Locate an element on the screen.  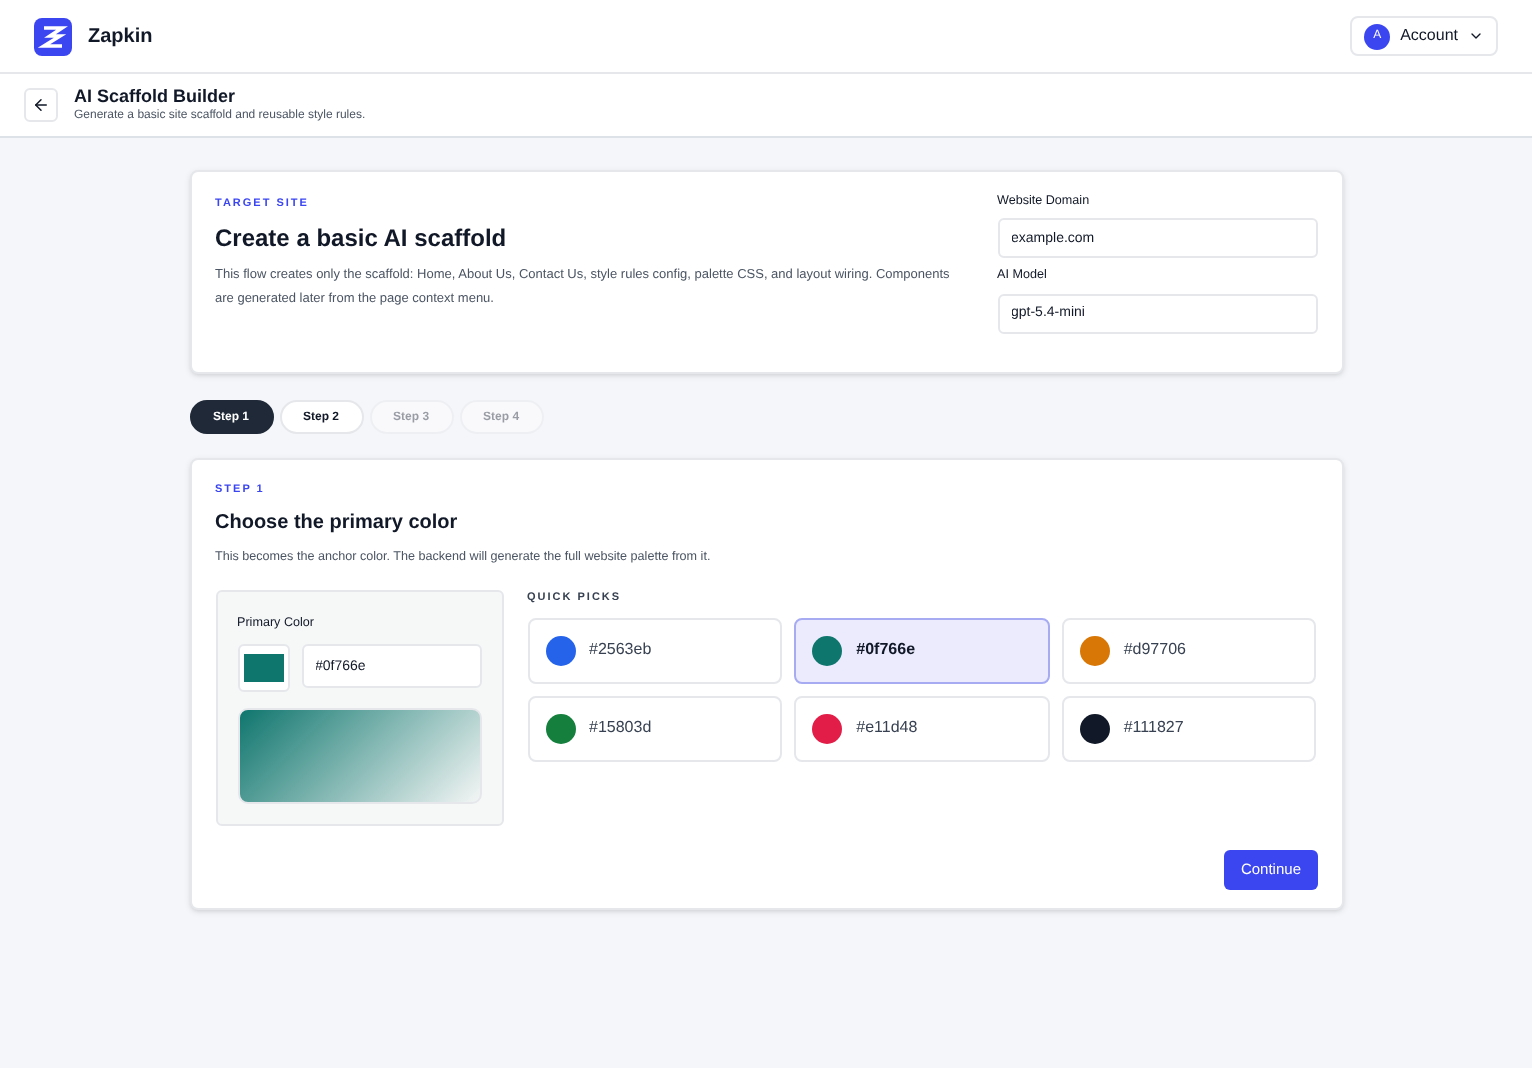
back-icon is located at coordinates (41, 105).